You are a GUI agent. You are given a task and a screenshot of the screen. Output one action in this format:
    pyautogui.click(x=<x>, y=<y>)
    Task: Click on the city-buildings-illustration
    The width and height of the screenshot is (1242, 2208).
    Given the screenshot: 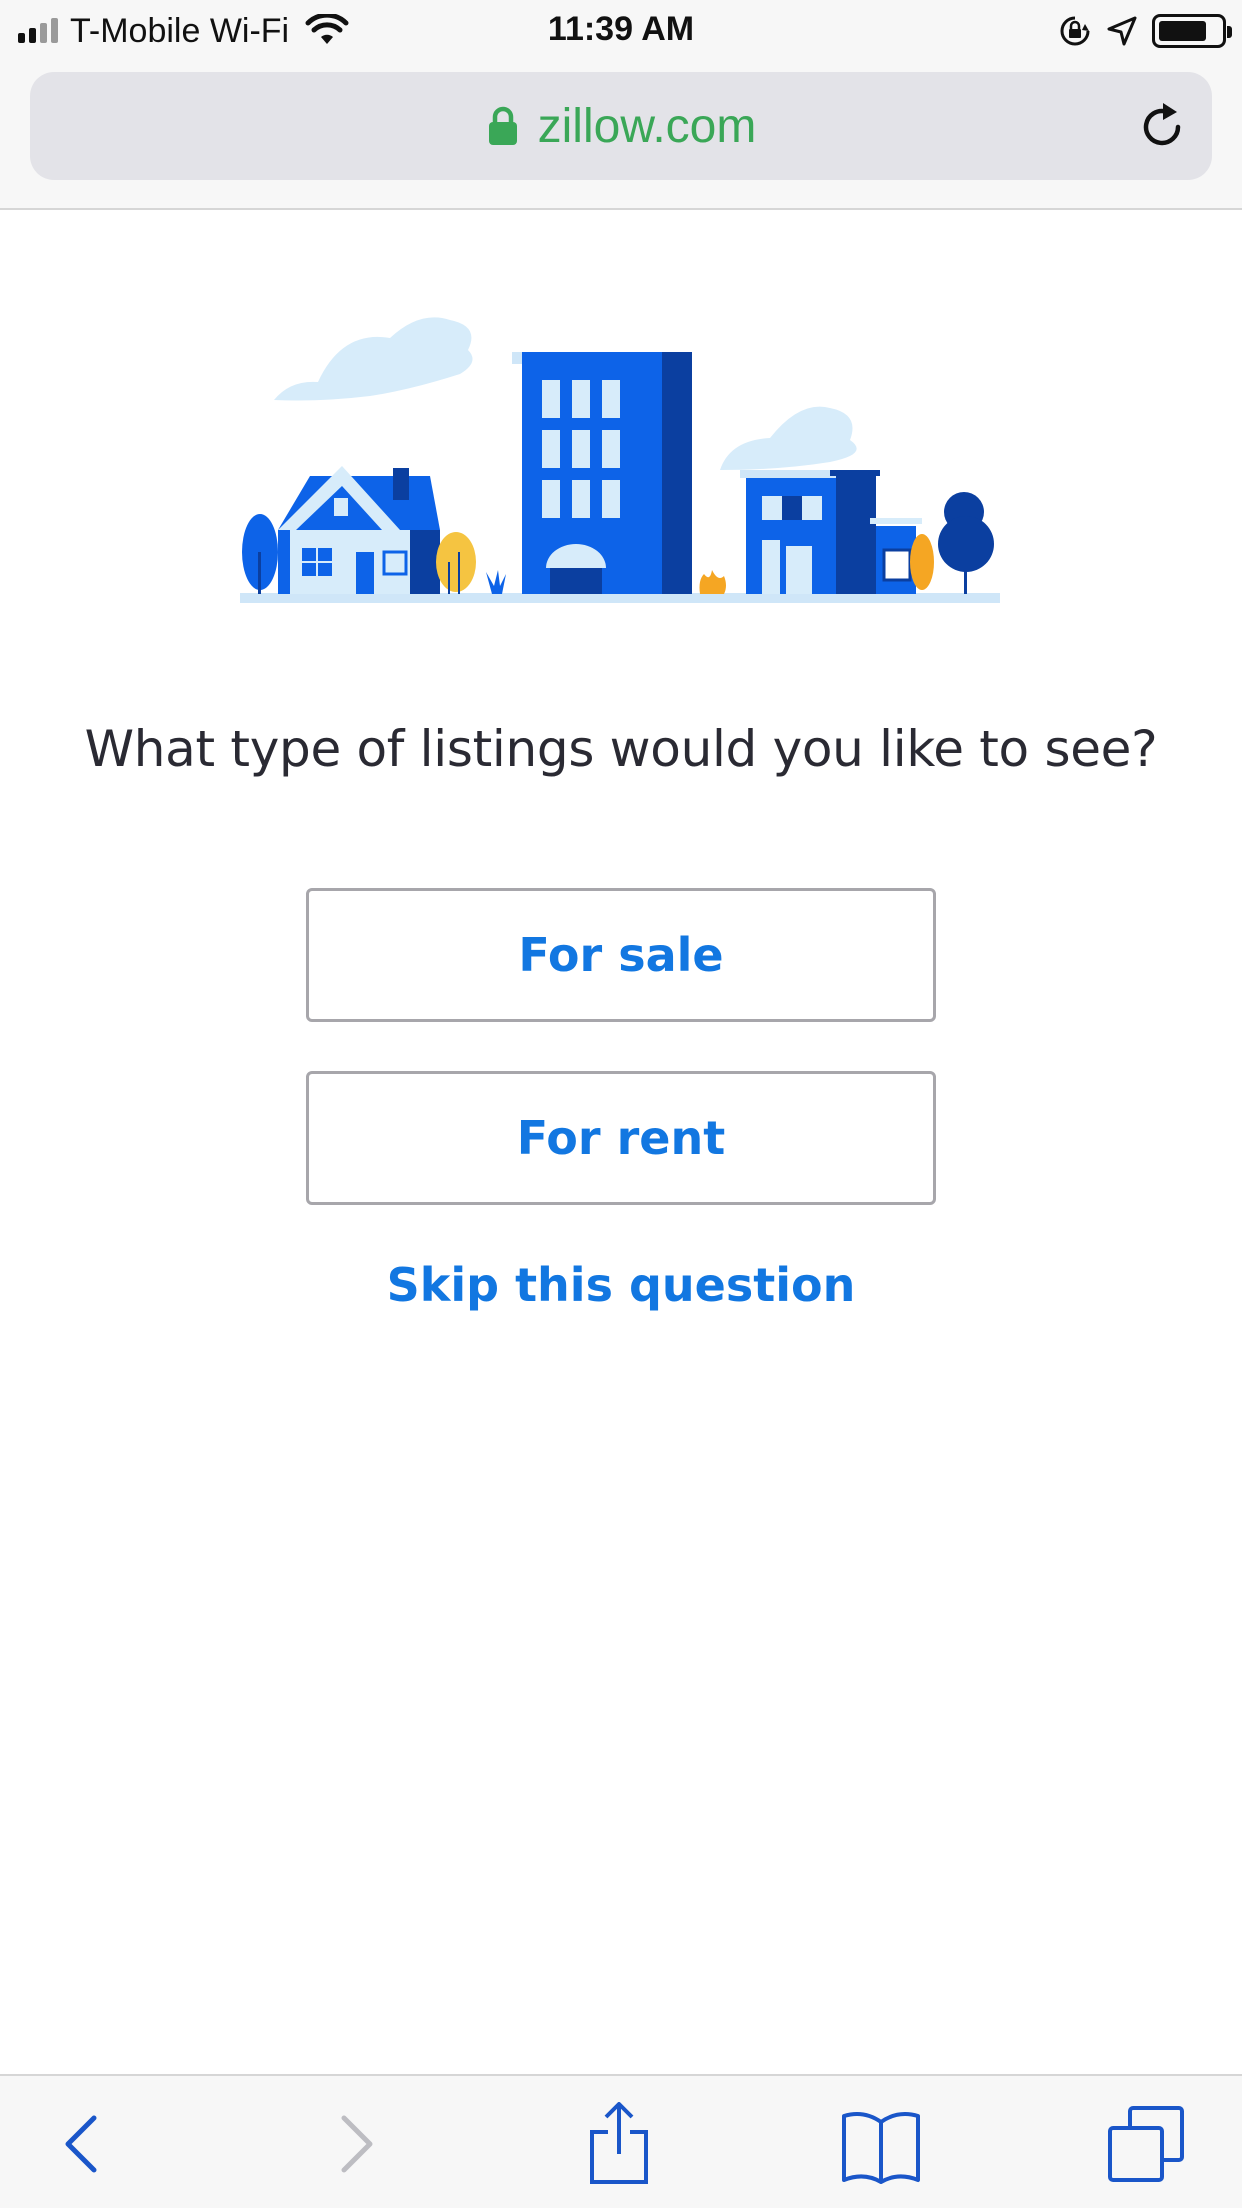 What is the action you would take?
    pyautogui.click(x=620, y=460)
    